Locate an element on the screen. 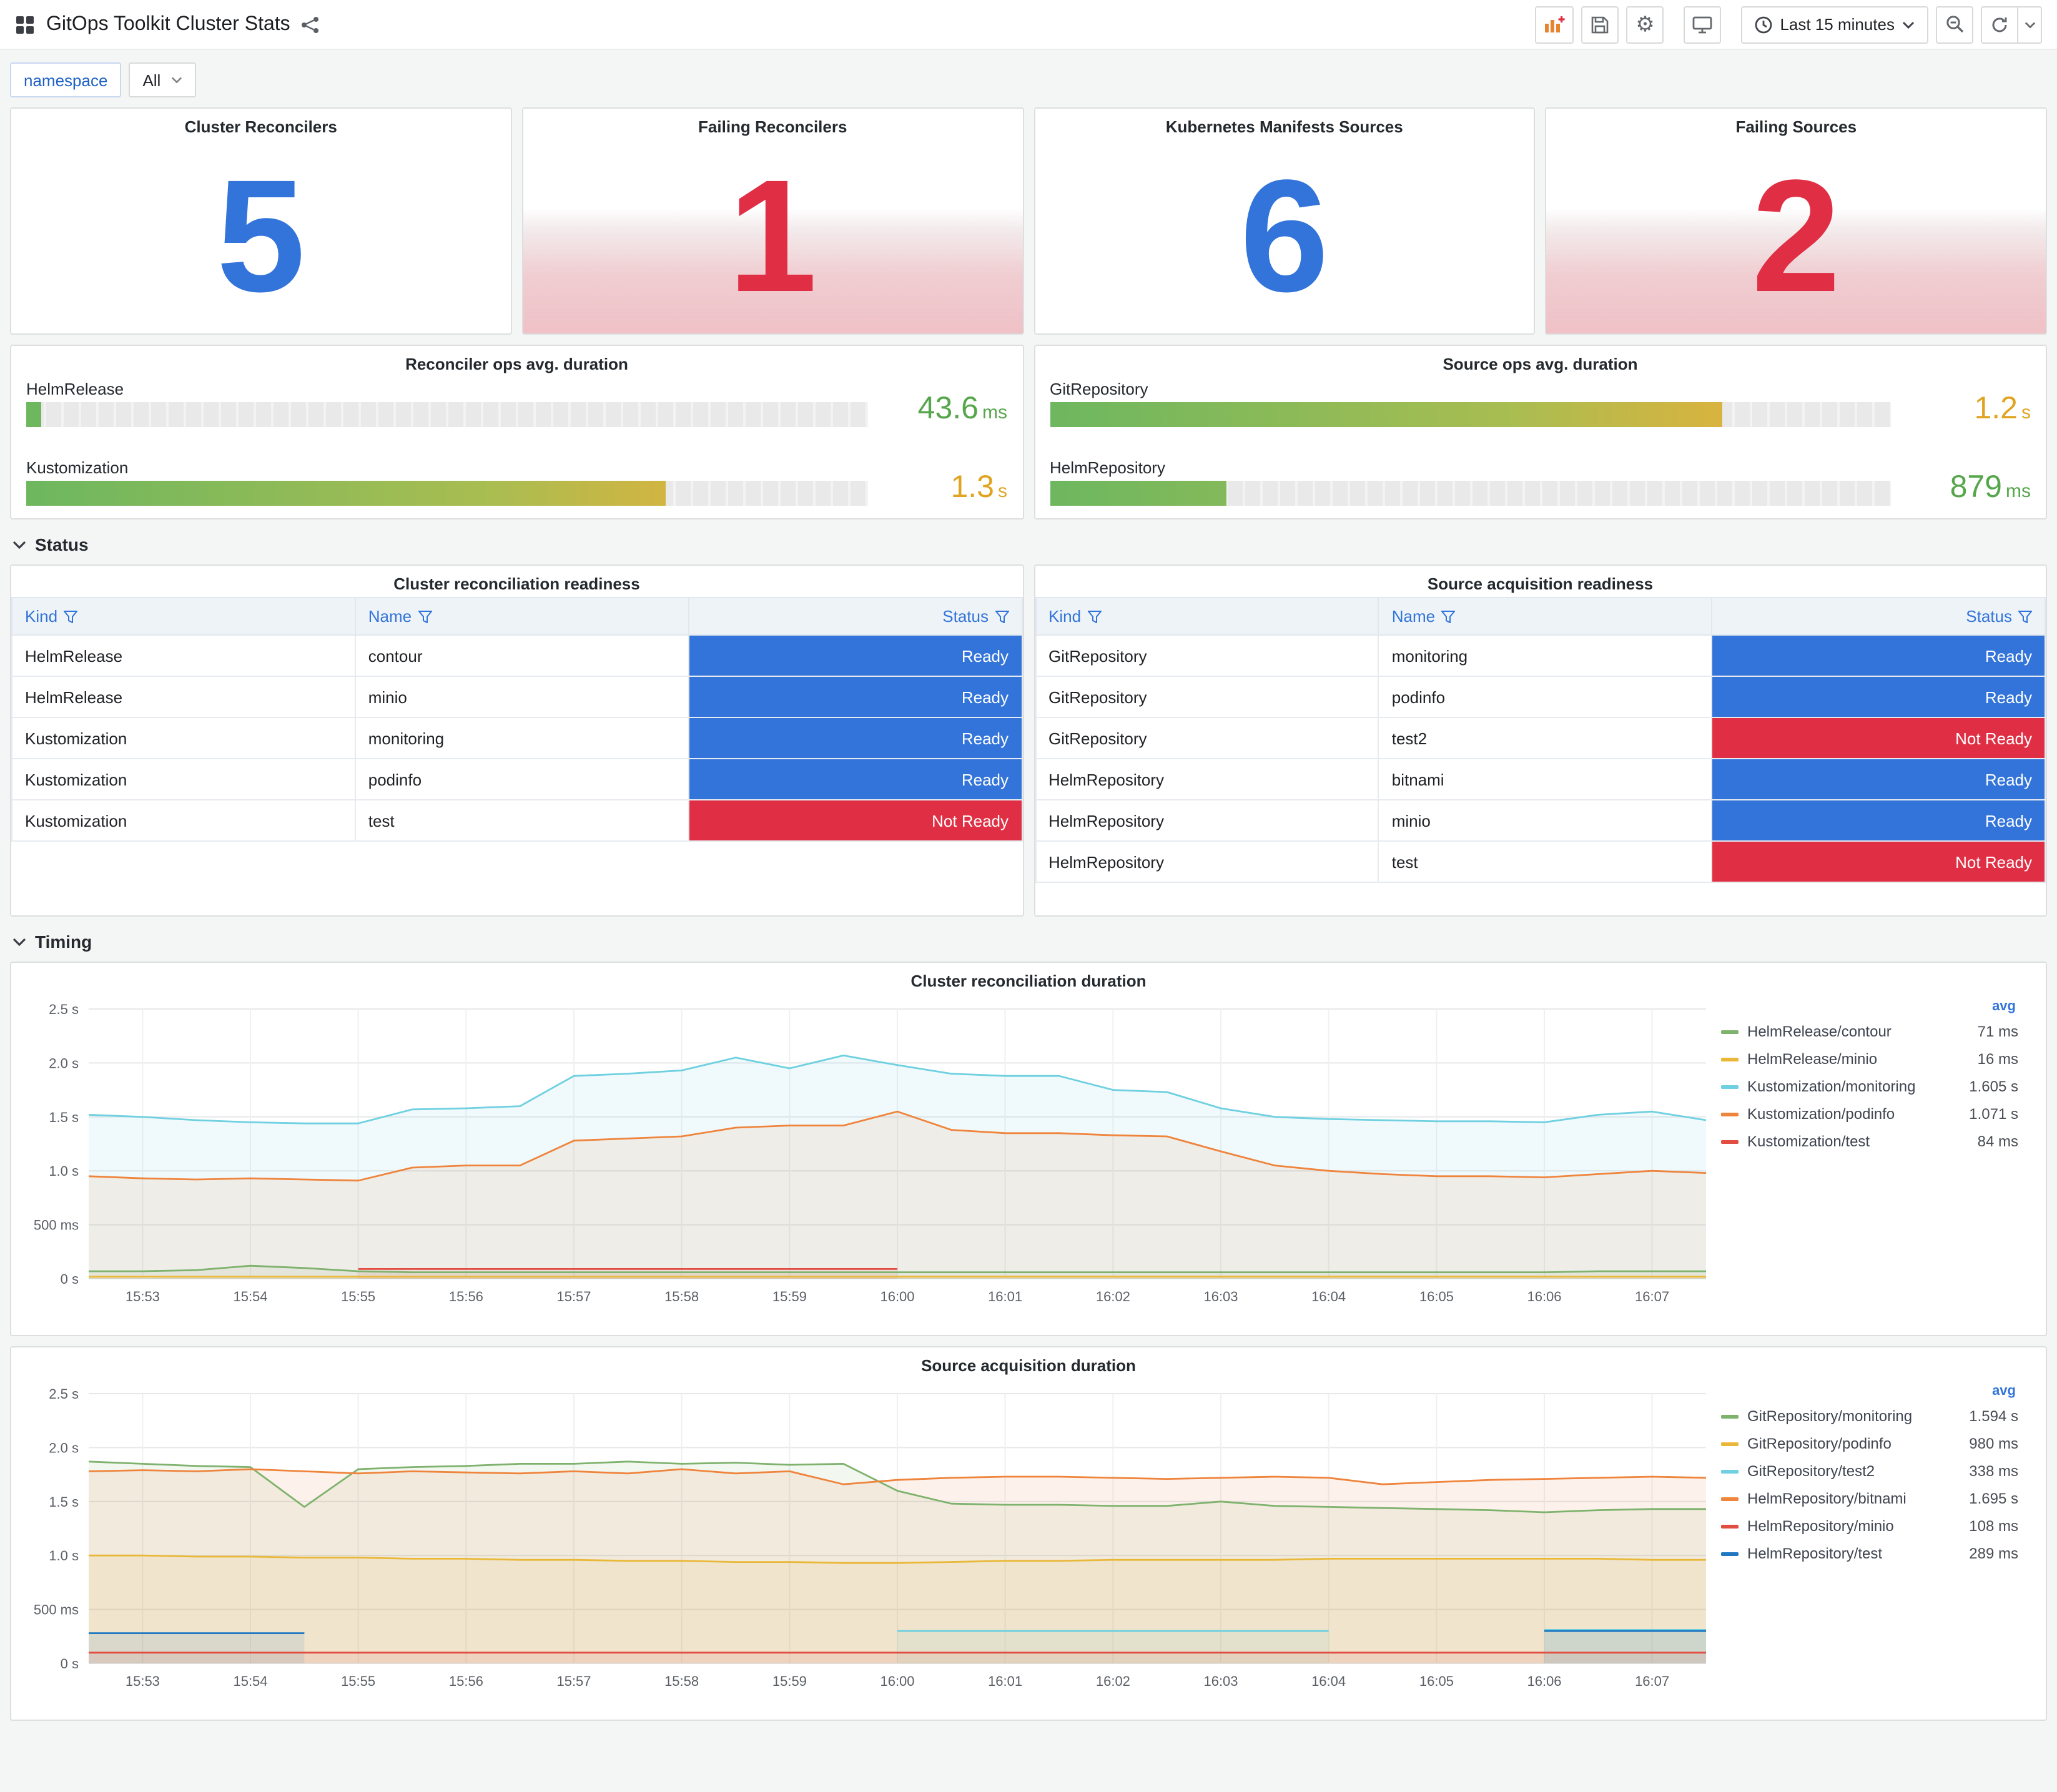 The height and width of the screenshot is (1792, 2057). time-range-picker: Last 15 minutes is located at coordinates (1835, 24).